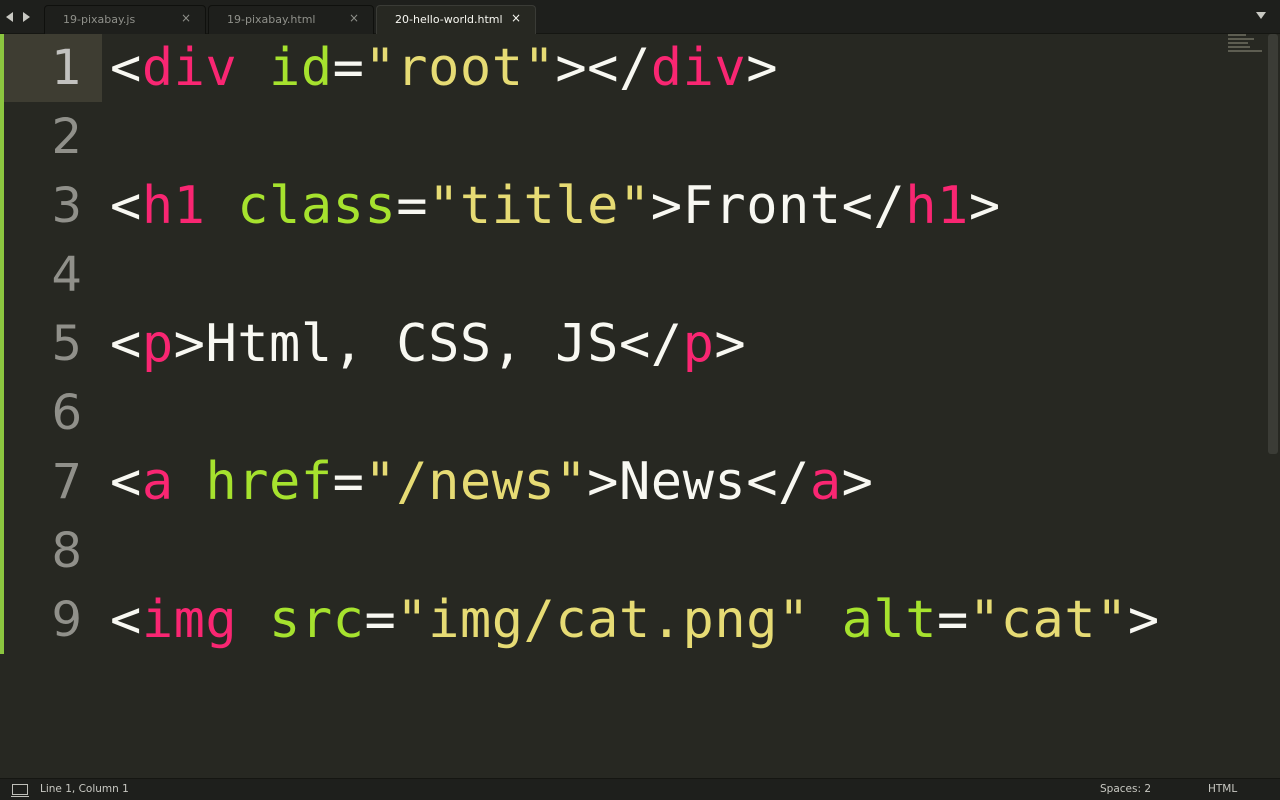 This screenshot has width=1280, height=800. What do you see at coordinates (539, 206) in the screenshot?
I see `attribute-value: "title"` at bounding box center [539, 206].